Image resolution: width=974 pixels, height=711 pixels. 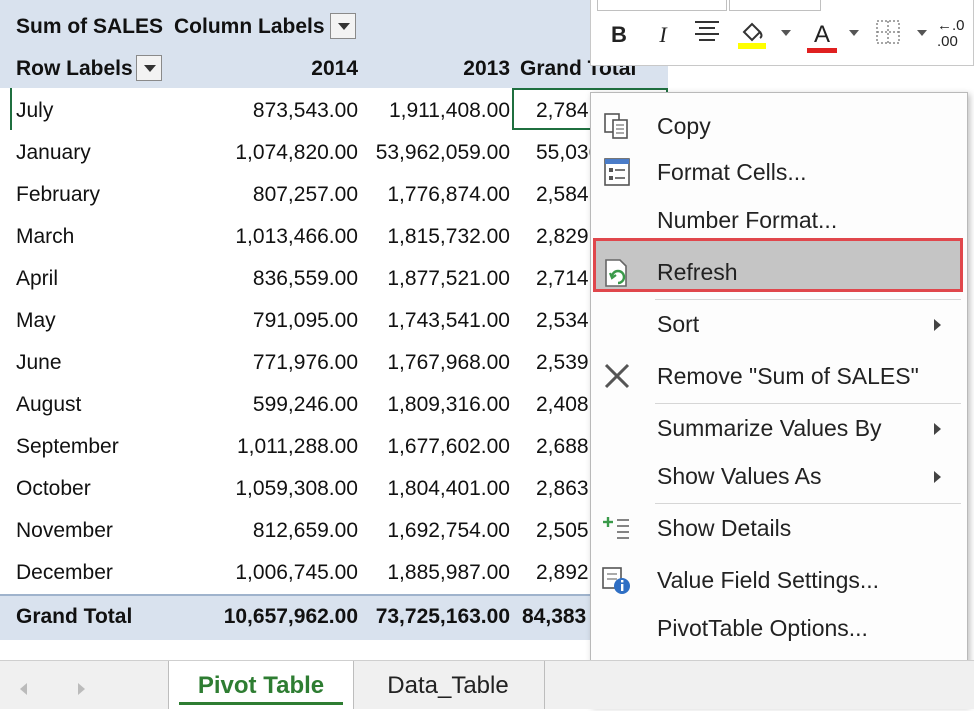 I want to click on cell-2013: 1,885,987.00, so click(x=435, y=573).